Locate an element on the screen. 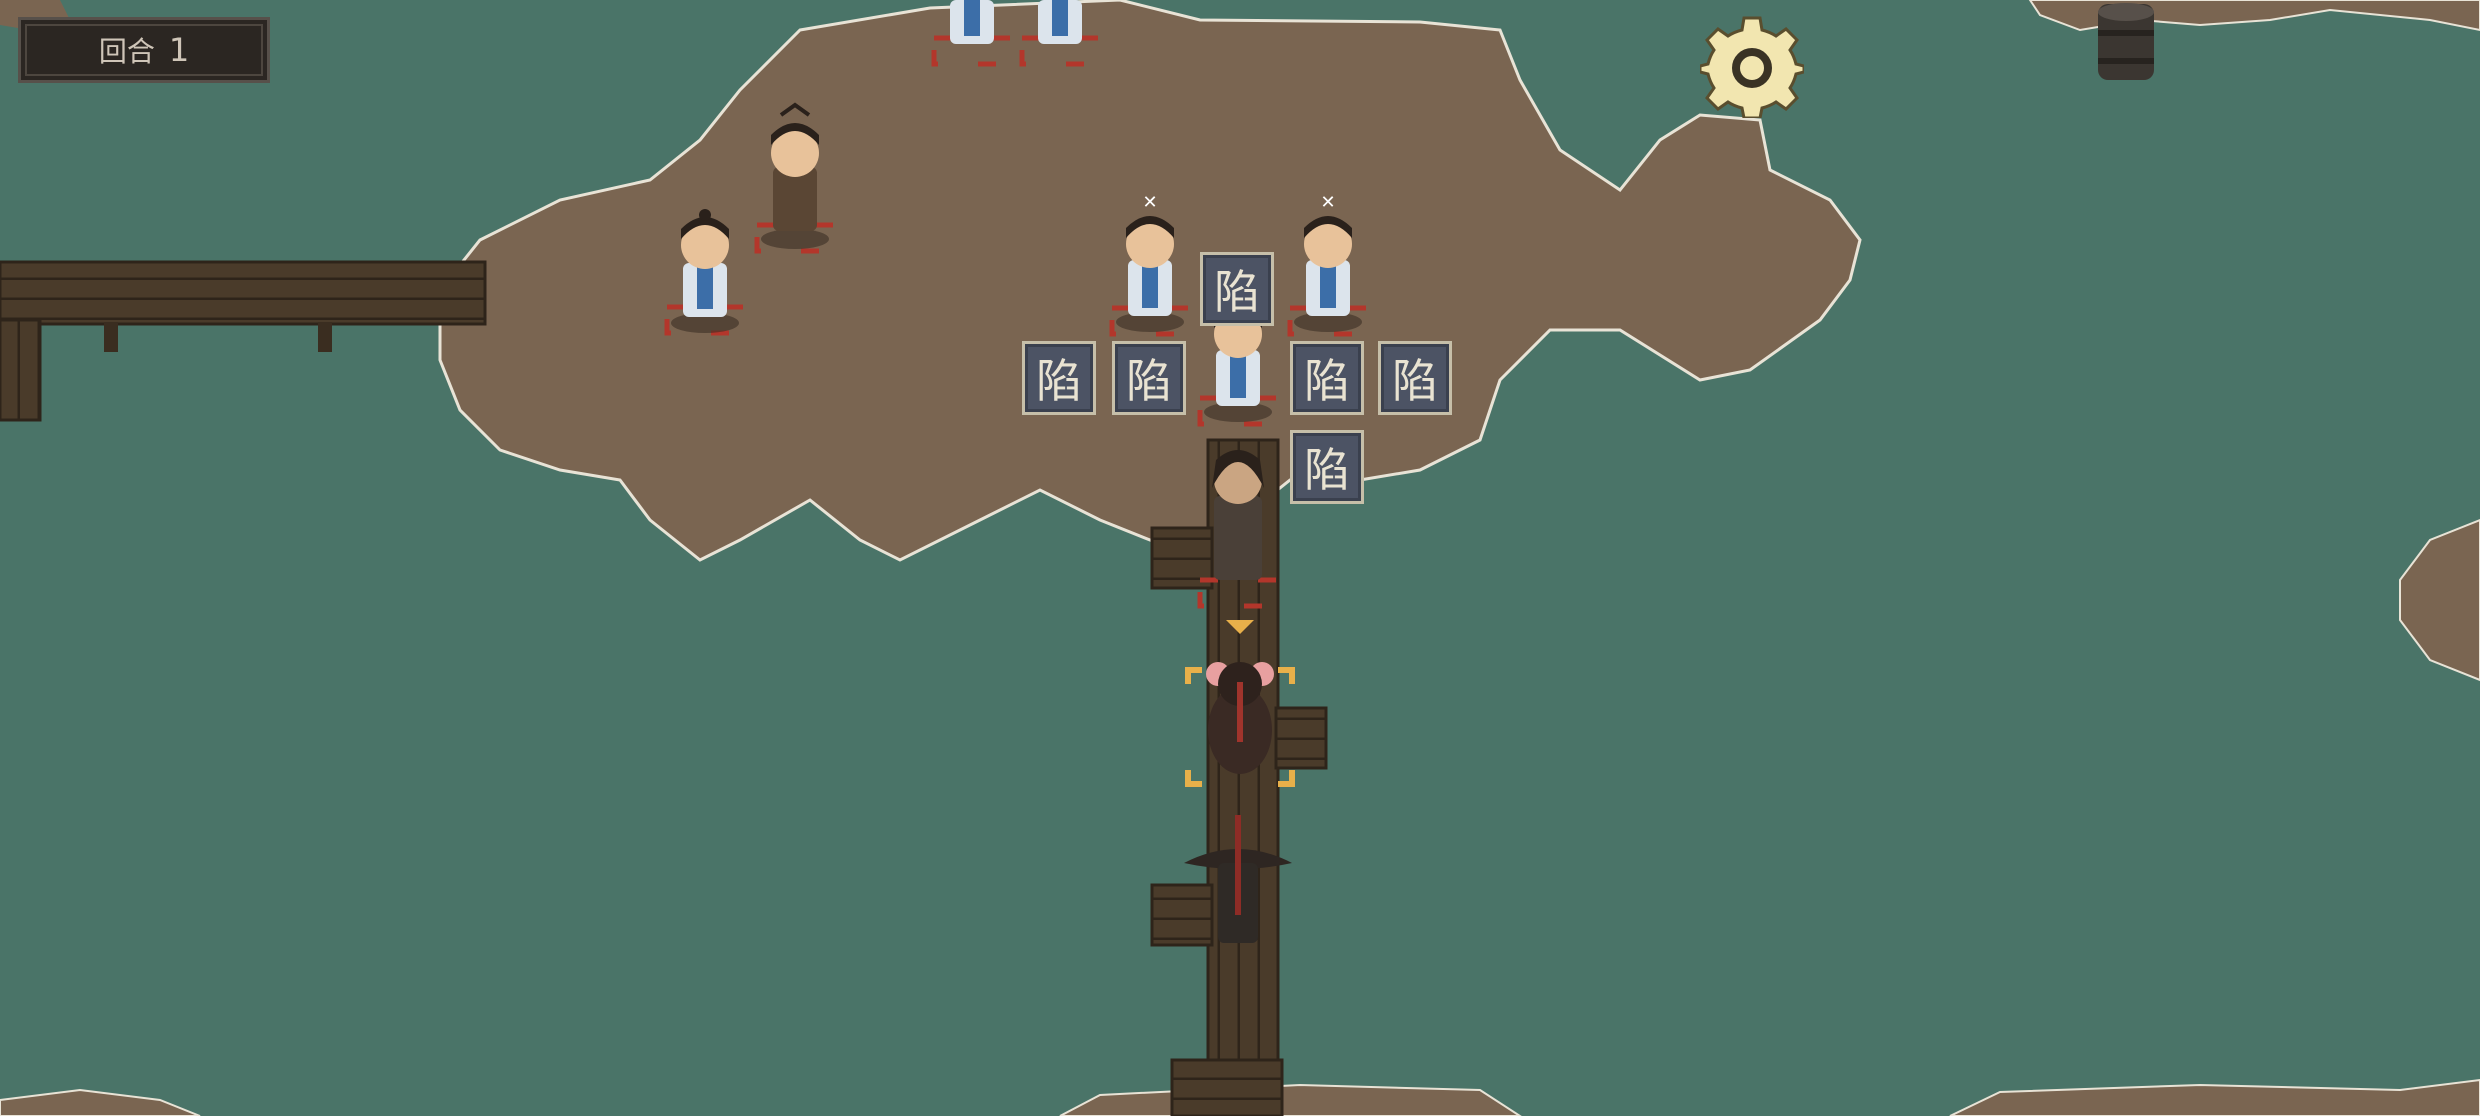 The image size is (2480, 1116). gear-icon is located at coordinates (1752, 68).